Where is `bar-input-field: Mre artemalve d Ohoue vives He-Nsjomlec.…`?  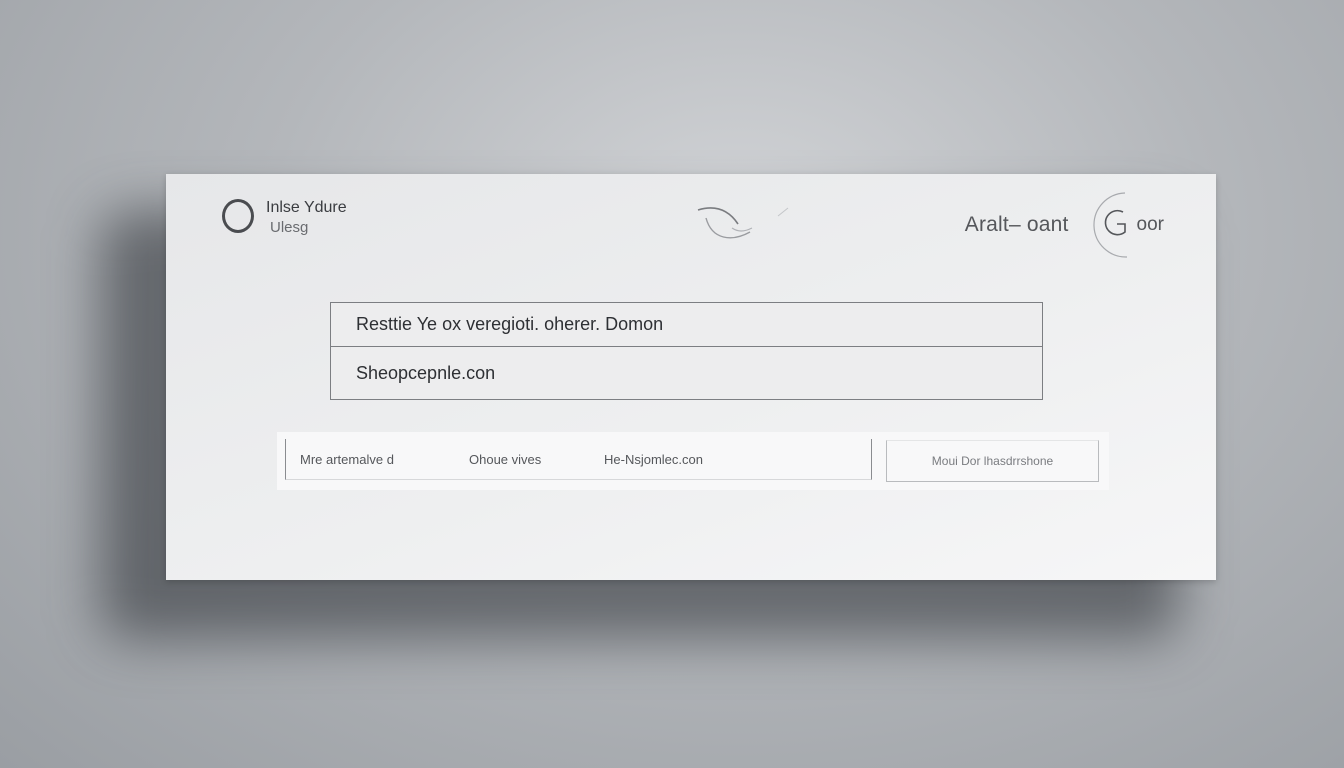
bar-input-field: Mre artemalve d Ohoue vives He-Nsjomlec.… is located at coordinates (578, 459).